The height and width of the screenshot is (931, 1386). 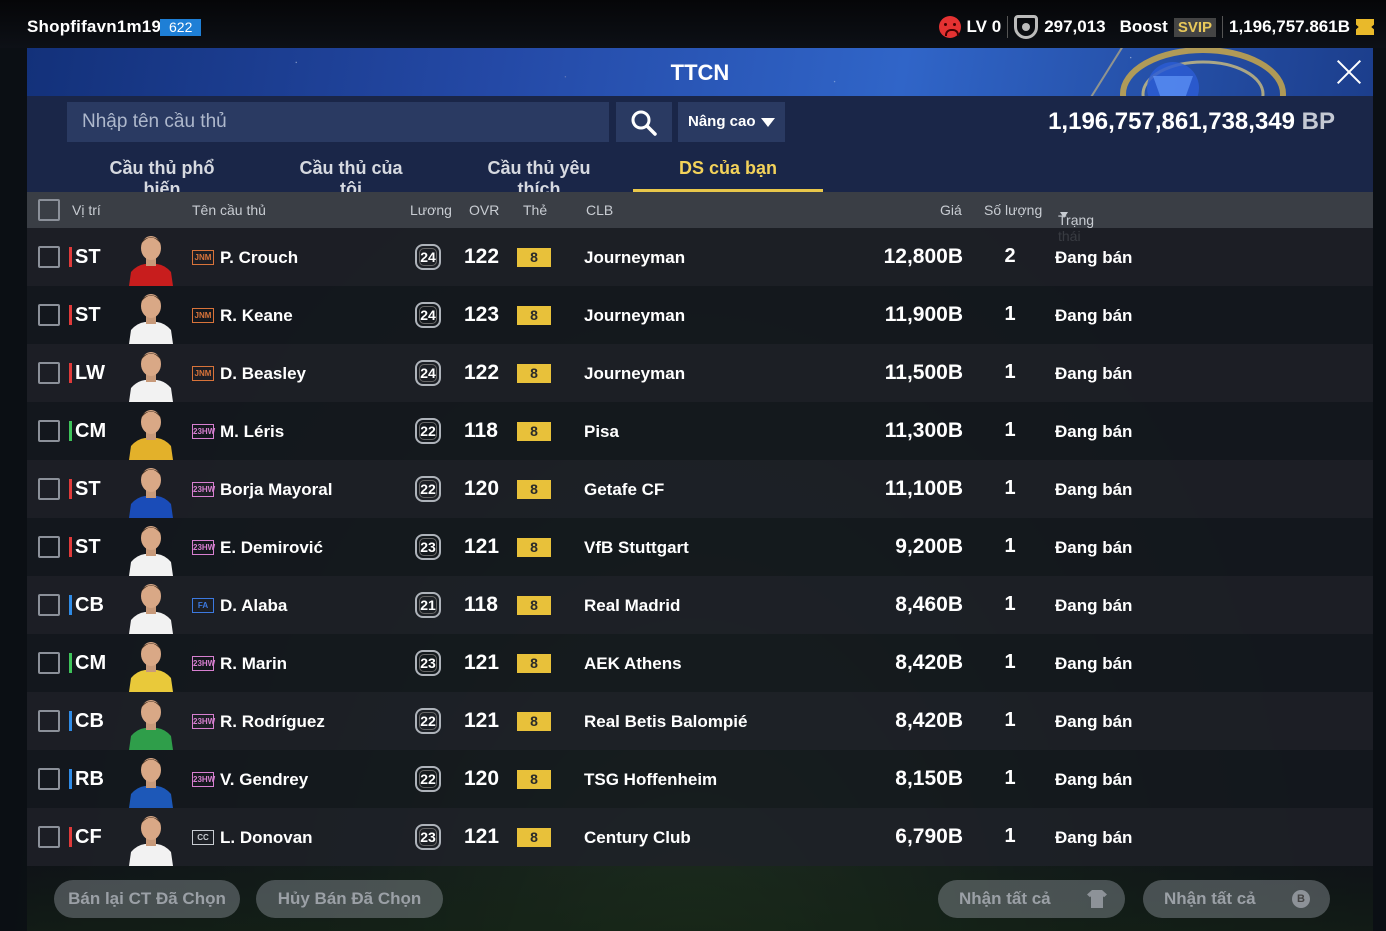 What do you see at coordinates (728, 175) in the screenshot?
I see `tab-your-listings: DS của bạn` at bounding box center [728, 175].